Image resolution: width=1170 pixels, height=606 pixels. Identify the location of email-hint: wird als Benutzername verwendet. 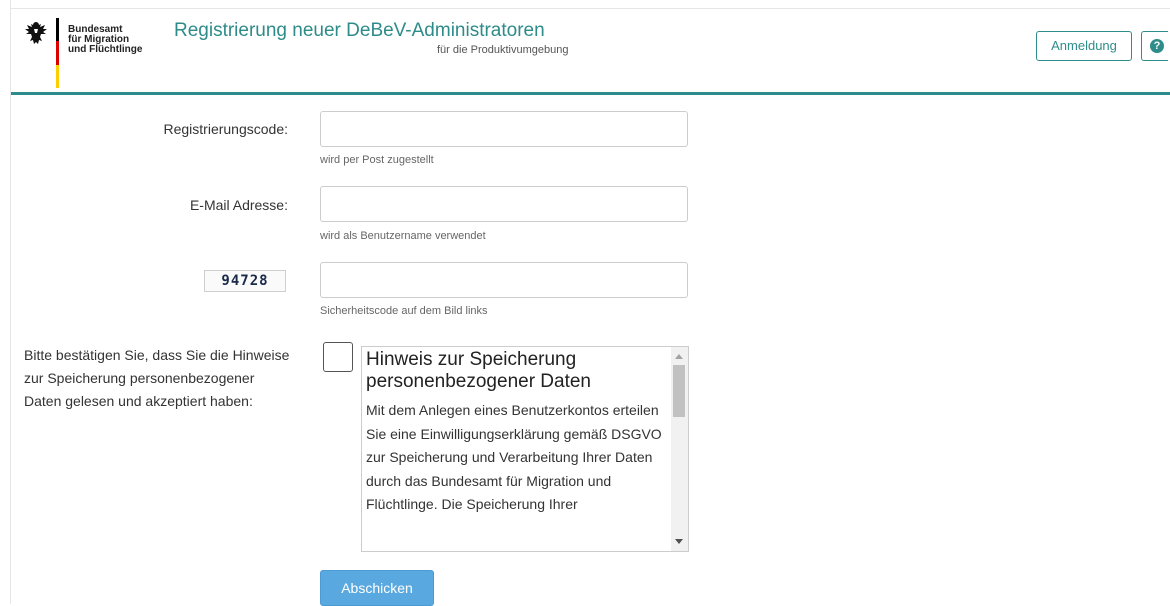
(403, 236).